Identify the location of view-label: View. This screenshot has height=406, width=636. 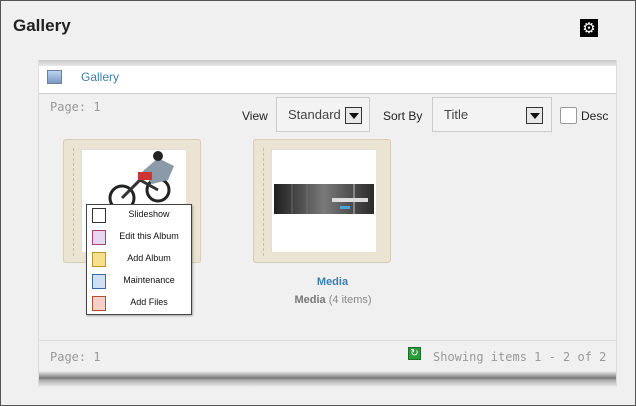
(255, 116).